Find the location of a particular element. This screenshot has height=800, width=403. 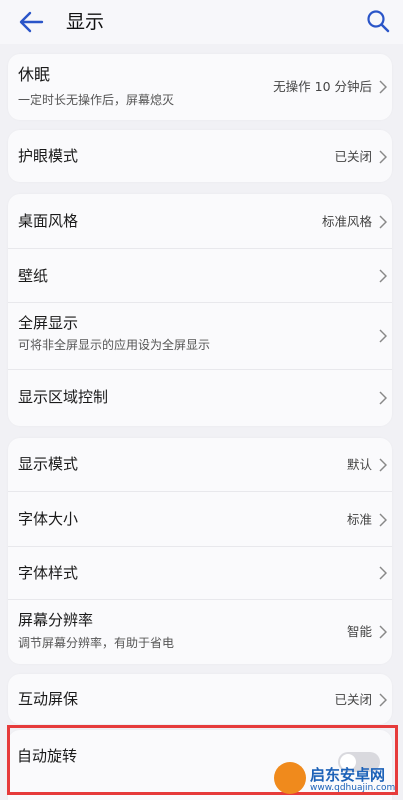

eye-label: 护眼模式 is located at coordinates (48, 156).